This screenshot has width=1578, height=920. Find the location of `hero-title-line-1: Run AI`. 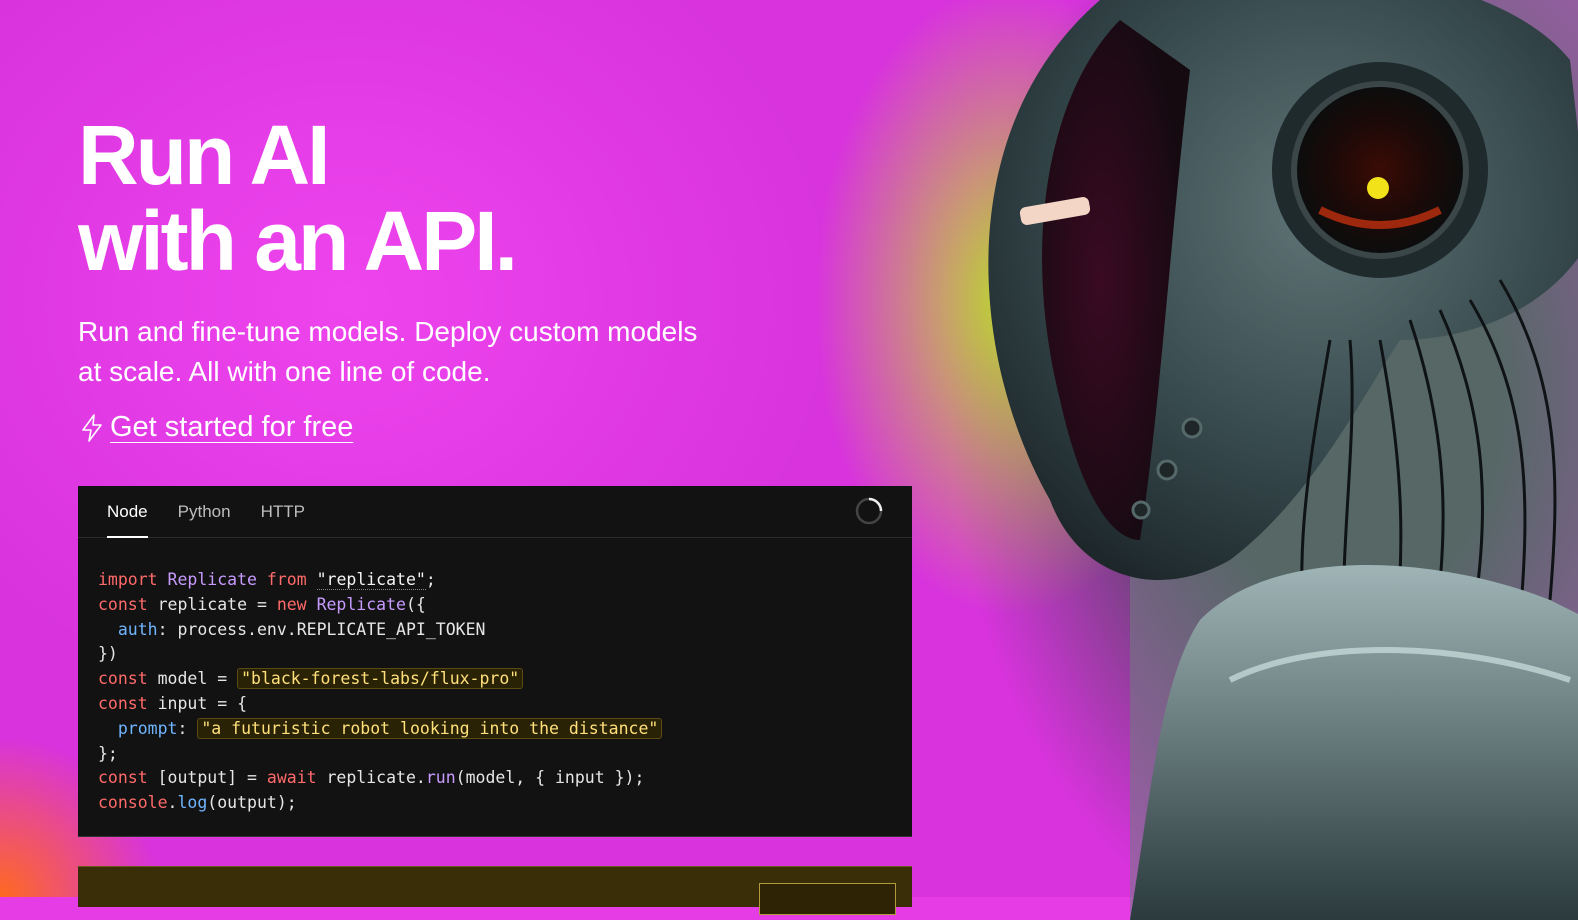

hero-title-line-1: Run AI is located at coordinates (204, 155).